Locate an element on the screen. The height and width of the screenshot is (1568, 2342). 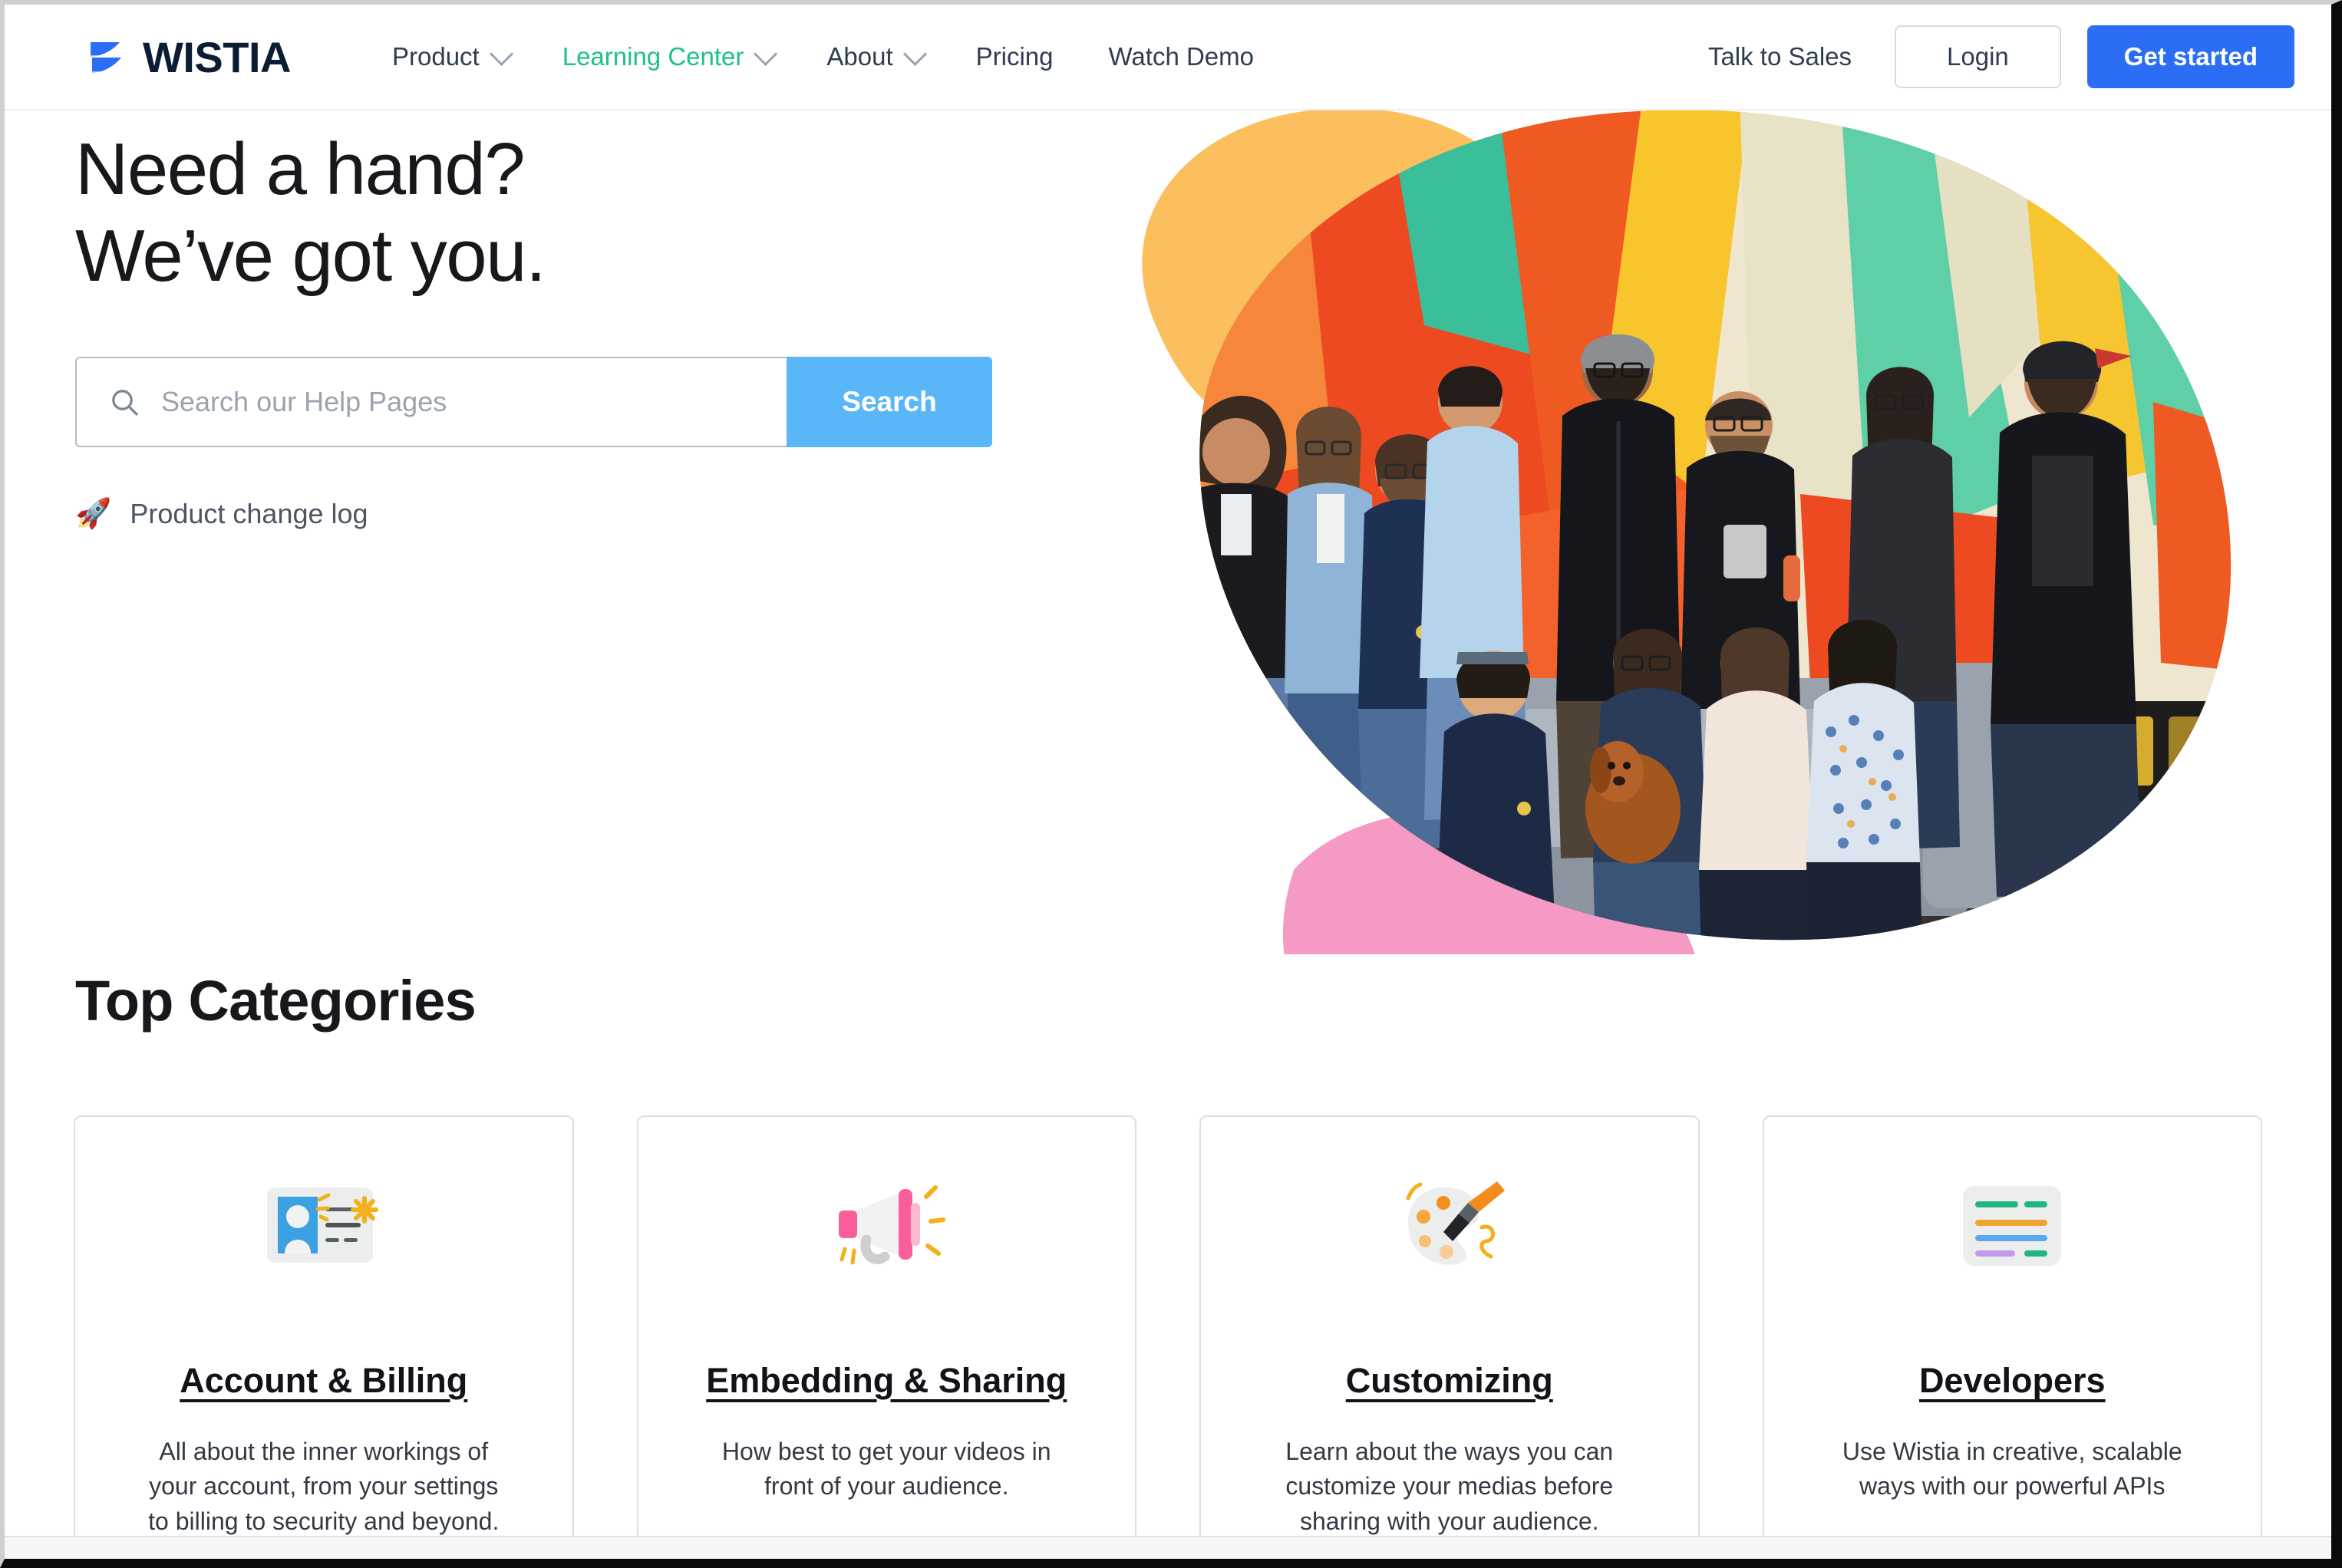
category-card-title: Embedding & Sharing is located at coordinates (886, 1381).